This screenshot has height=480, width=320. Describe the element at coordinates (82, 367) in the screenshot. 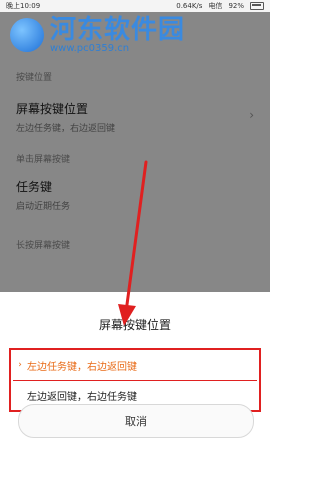

I see `option-label: 左边任务键，右边返回键` at that location.